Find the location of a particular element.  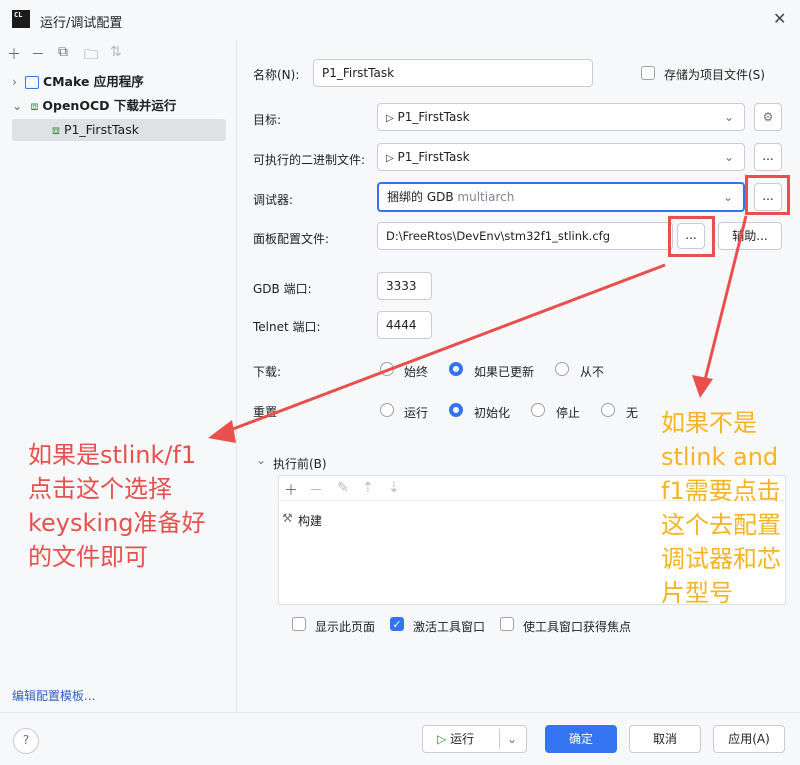

chevron-down-icon: ⌄ is located at coordinates (512, 739).